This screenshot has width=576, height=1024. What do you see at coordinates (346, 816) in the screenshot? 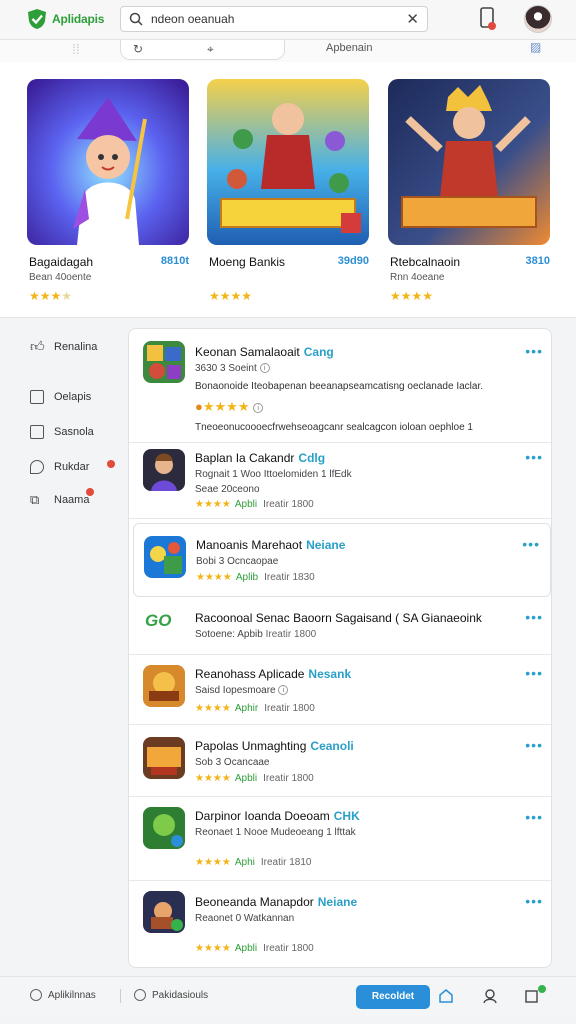
I see `app-tag: CHK` at bounding box center [346, 816].